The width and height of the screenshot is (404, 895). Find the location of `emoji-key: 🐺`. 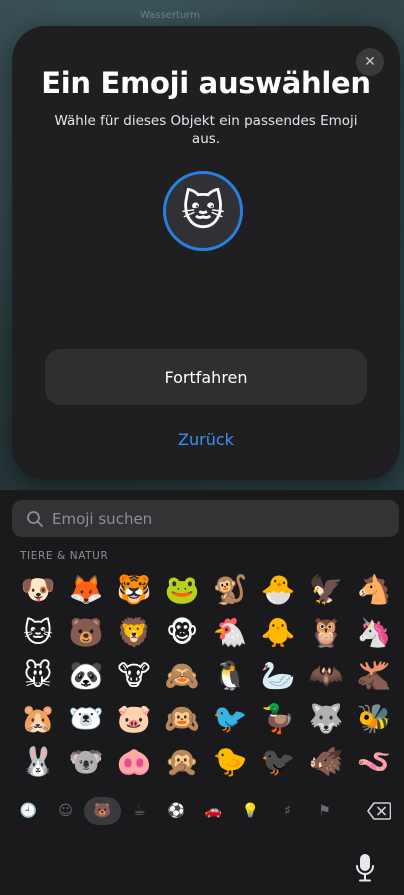

emoji-key: 🐺 is located at coordinates (326, 718).